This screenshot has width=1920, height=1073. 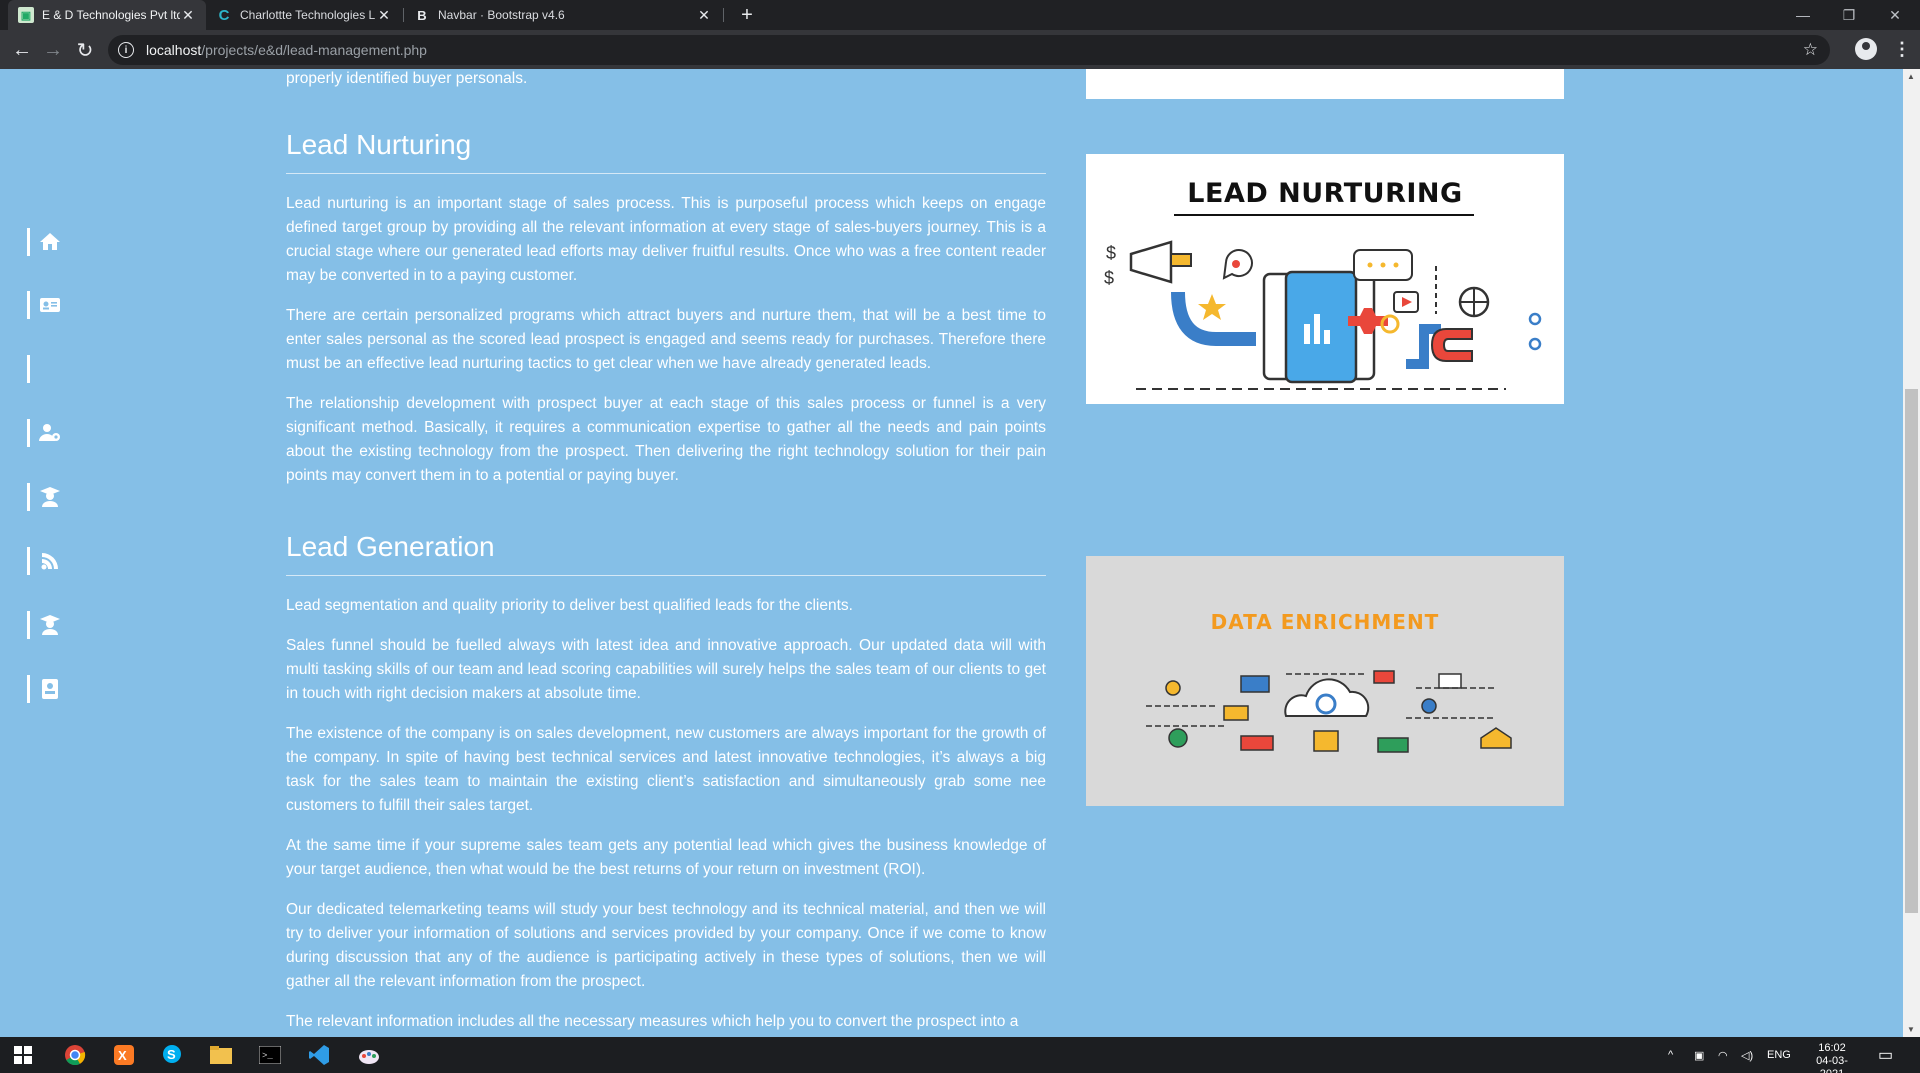 I want to click on sidenav-training, so click(x=47, y=497).